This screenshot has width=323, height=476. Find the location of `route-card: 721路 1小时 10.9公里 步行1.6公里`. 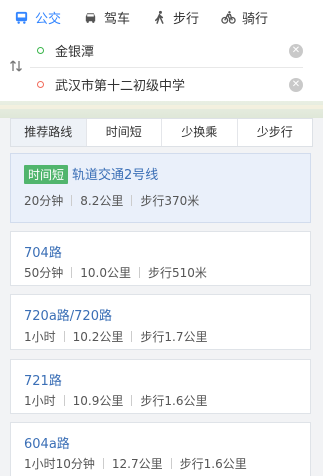

route-card: 721路 1小时 10.9公里 步行1.6公里 is located at coordinates (160, 386).